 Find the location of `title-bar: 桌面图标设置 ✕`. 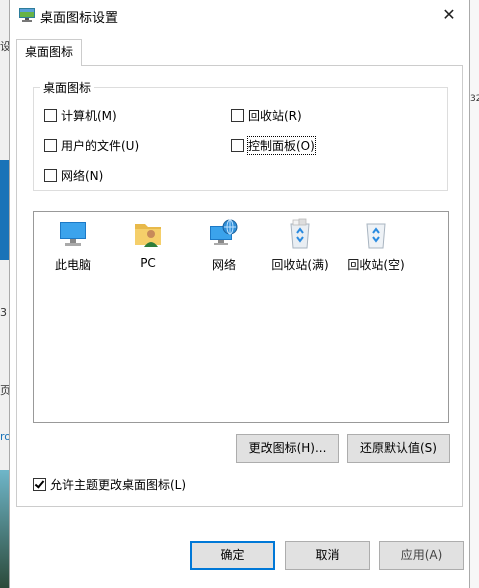

title-bar: 桌面图标设置 ✕ is located at coordinates (239, 16).